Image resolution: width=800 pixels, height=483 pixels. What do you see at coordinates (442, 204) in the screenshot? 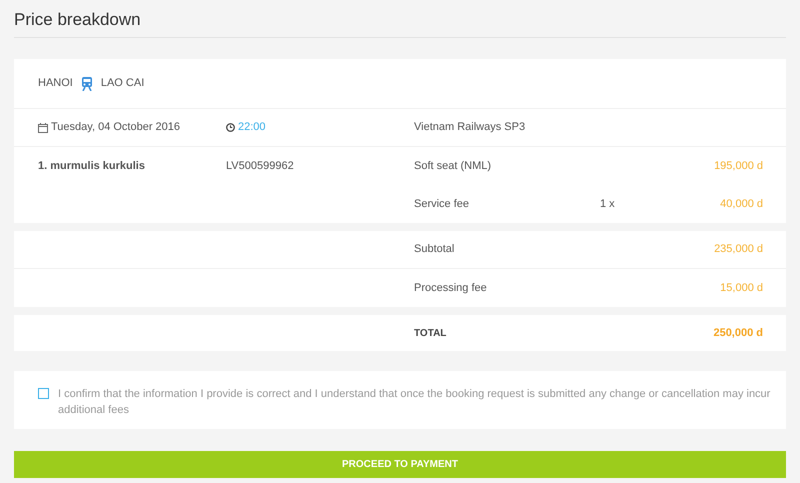
I see `item-label: Service fee` at bounding box center [442, 204].